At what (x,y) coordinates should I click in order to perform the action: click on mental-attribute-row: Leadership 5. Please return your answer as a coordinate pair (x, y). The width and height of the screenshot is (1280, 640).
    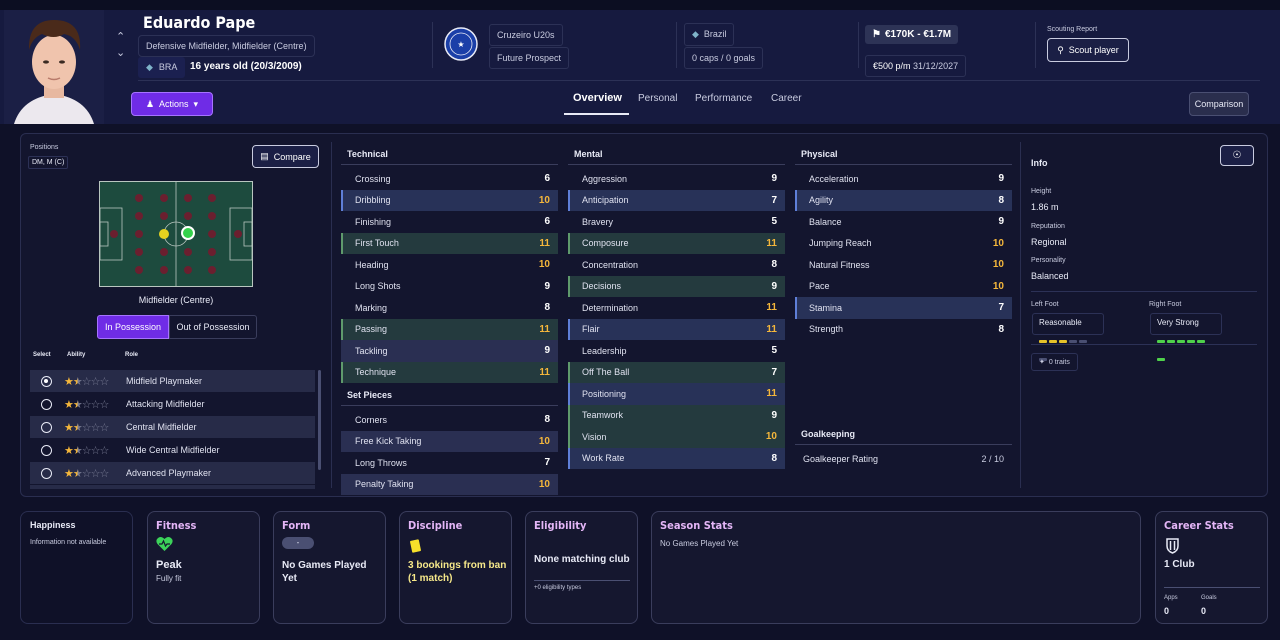
    Looking at the image, I should click on (676, 351).